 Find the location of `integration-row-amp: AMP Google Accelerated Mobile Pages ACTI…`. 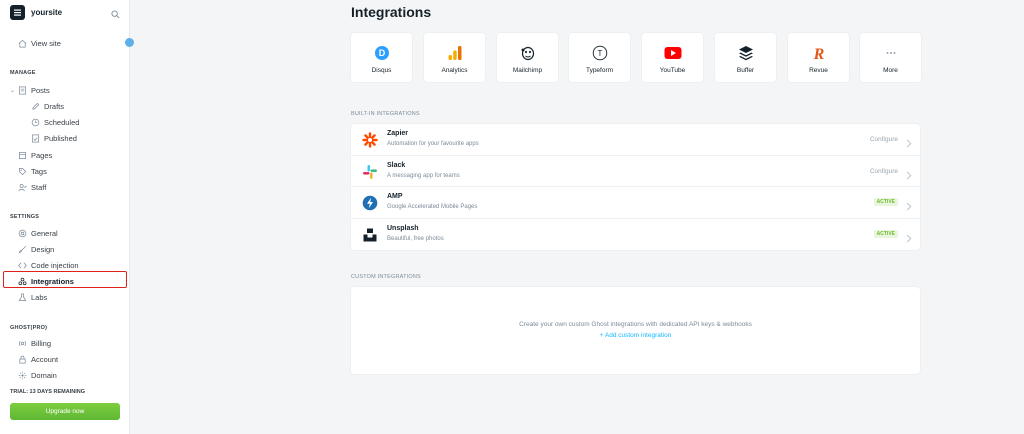

integration-row-amp: AMP Google Accelerated Mobile Pages ACTI… is located at coordinates (635, 203).